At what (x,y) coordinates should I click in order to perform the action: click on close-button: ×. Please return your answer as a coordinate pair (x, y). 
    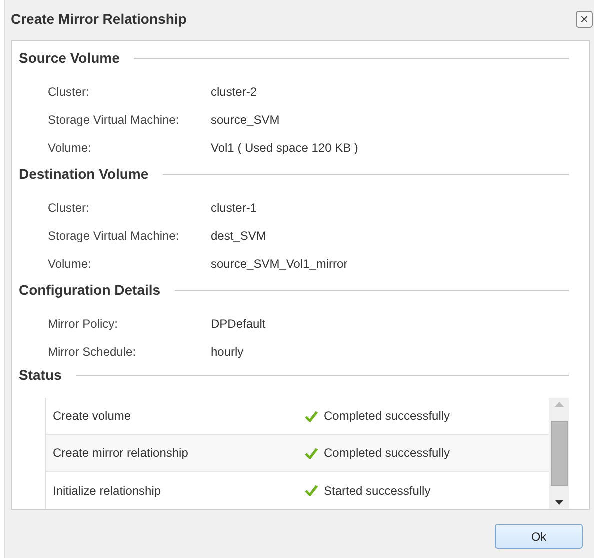
    Looking at the image, I should click on (584, 19).